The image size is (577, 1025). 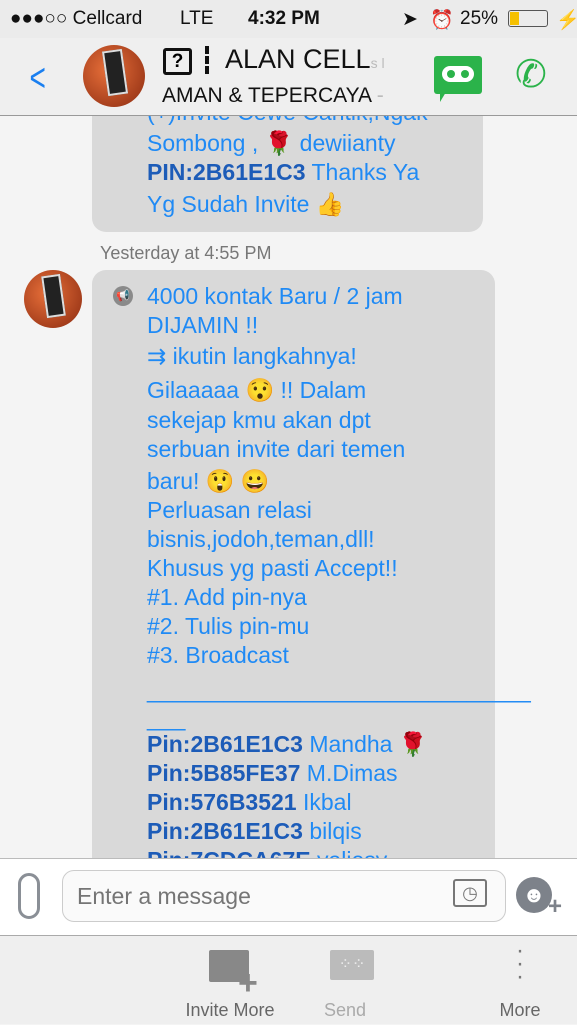 I want to click on message-text: #2. Tulis pin-mu, so click(x=228, y=626).